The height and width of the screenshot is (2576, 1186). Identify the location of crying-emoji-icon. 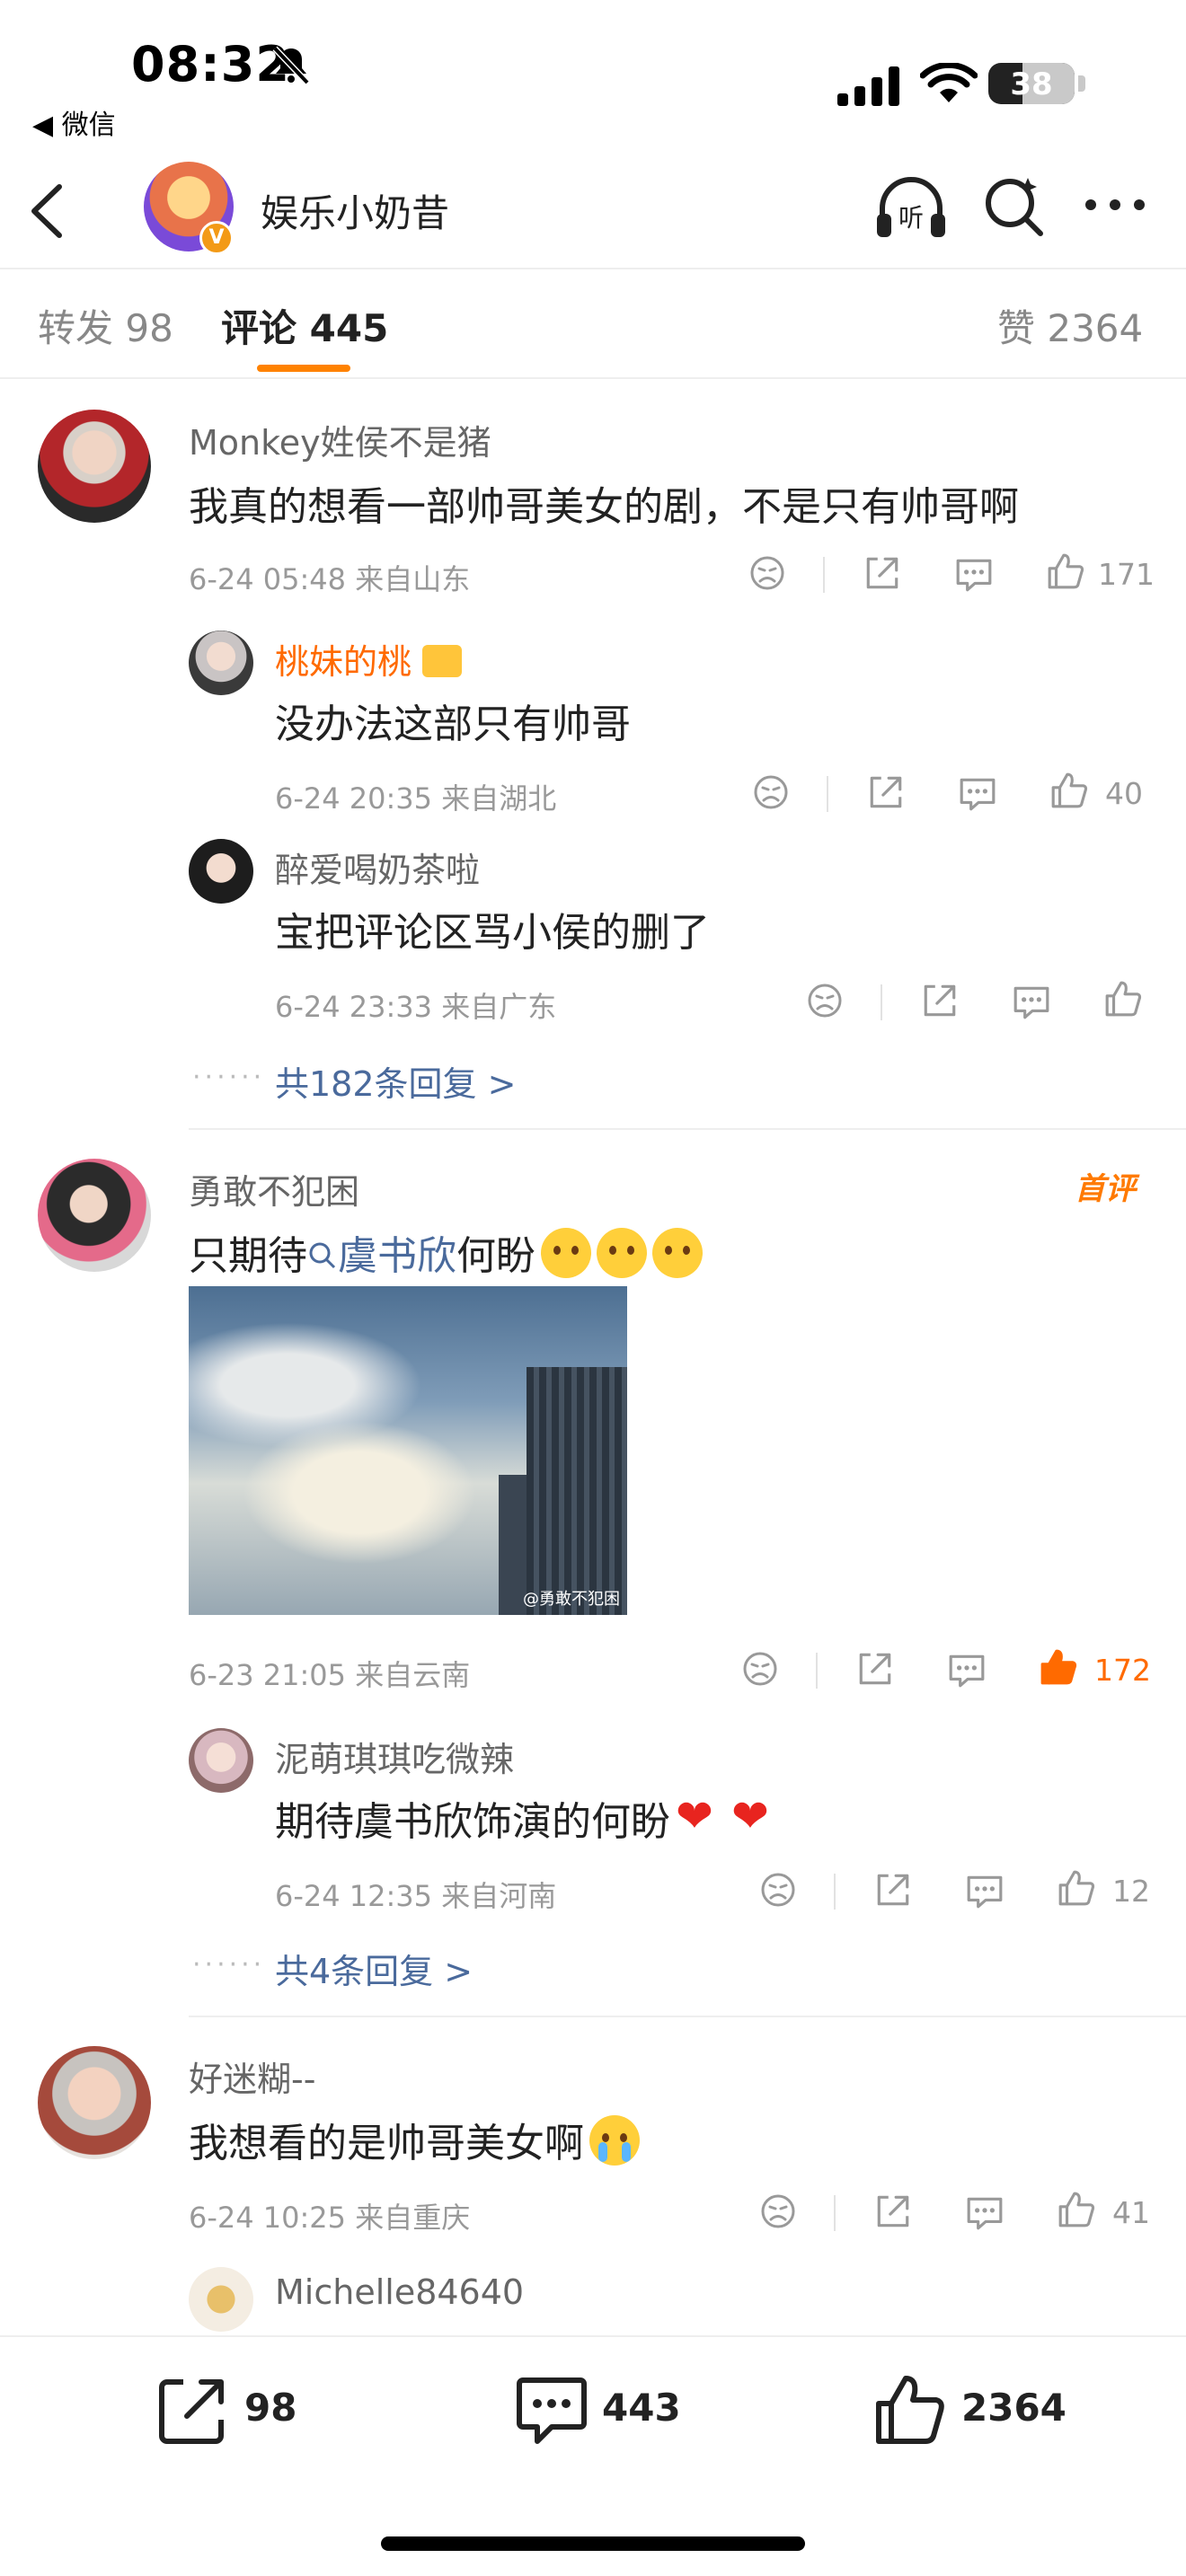
(614, 2140).